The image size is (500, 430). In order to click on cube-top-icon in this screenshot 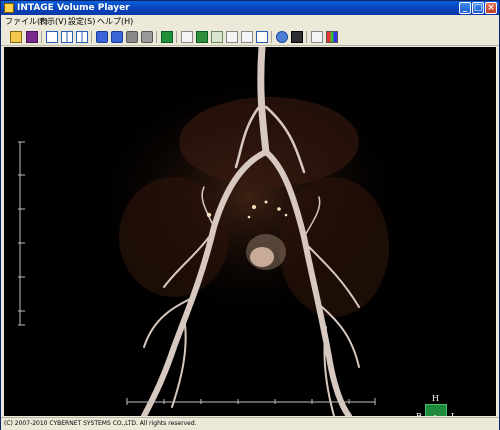, I will do `click(132, 37)`.